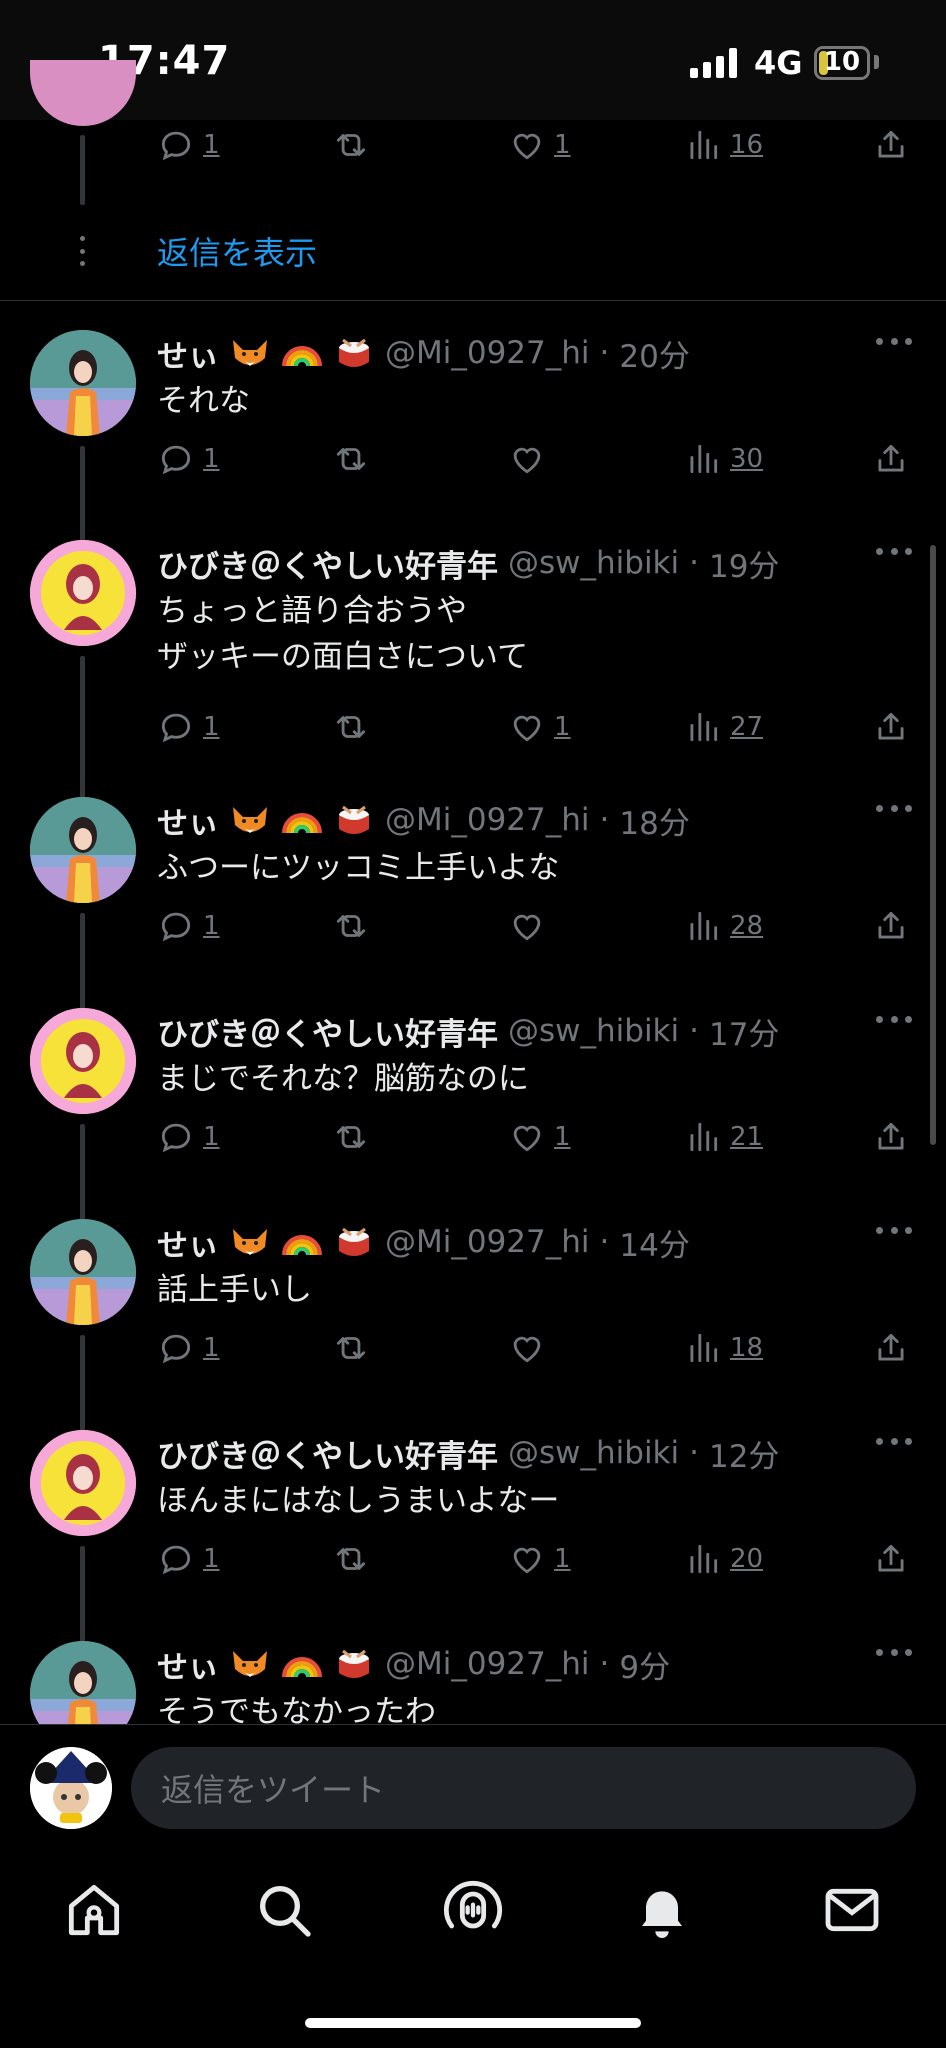 This screenshot has height=2048, width=946. What do you see at coordinates (723, 459) in the screenshot?
I see `views-button: 30` at bounding box center [723, 459].